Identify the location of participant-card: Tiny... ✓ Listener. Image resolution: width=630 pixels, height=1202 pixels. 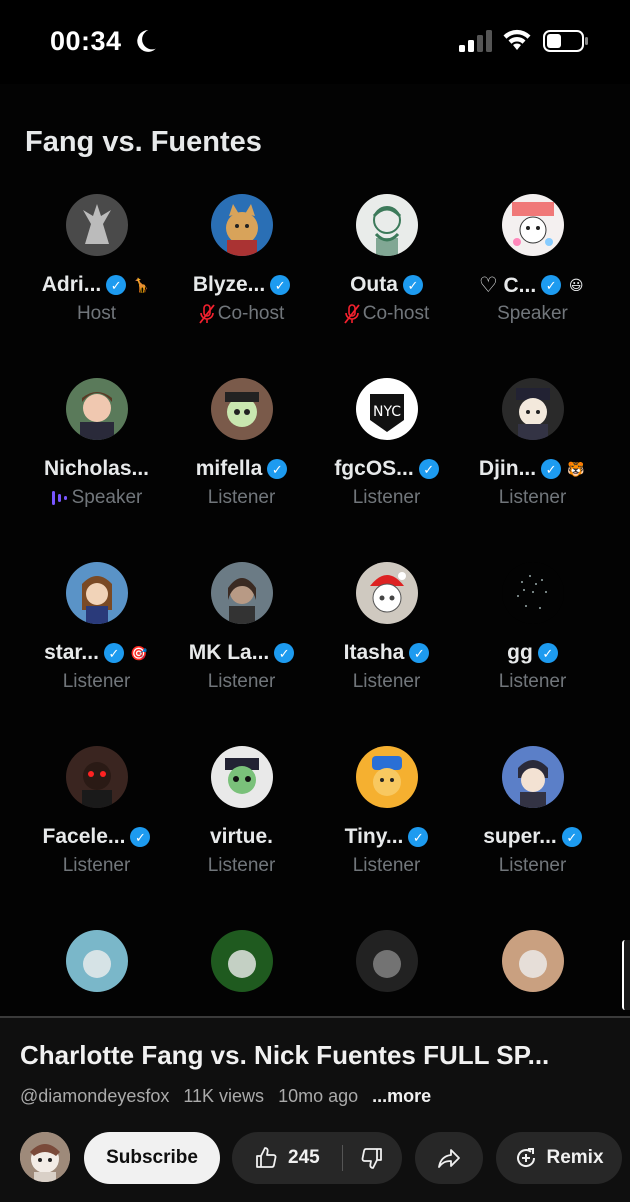
(386, 831).